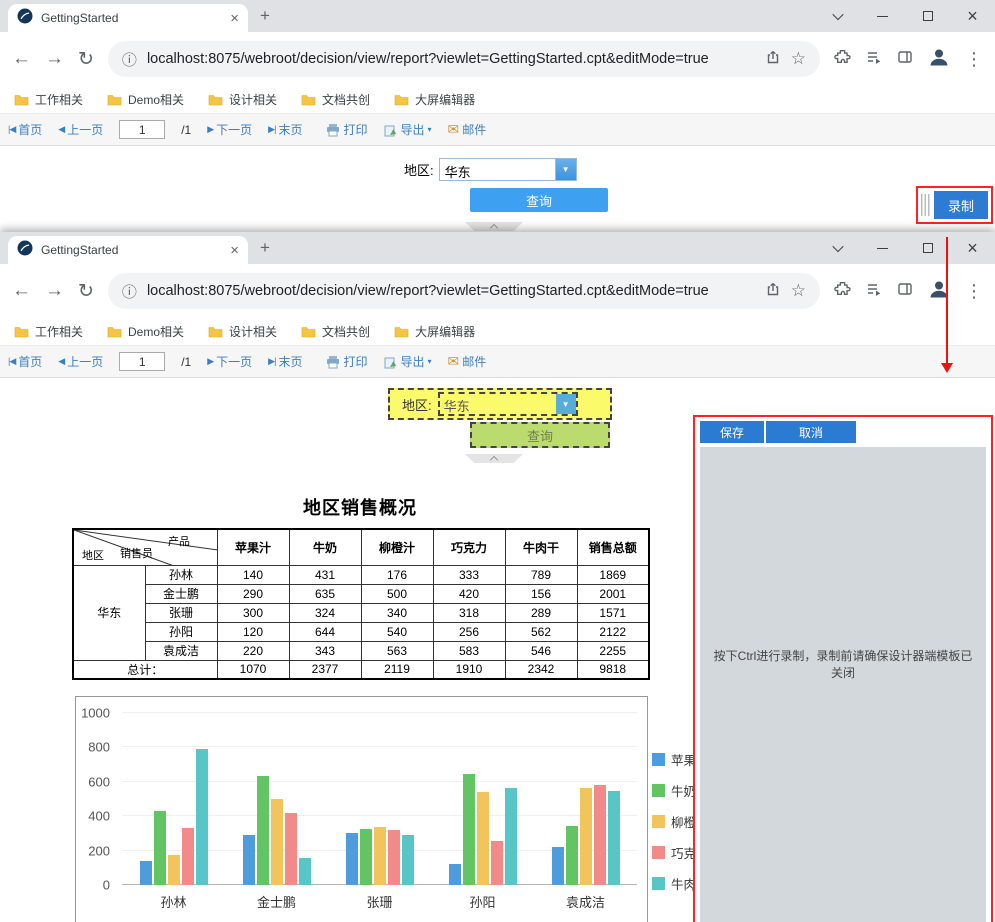  Describe the element at coordinates (181, 650) in the screenshot. I see `salesperson-cell: 袁成洁` at that location.